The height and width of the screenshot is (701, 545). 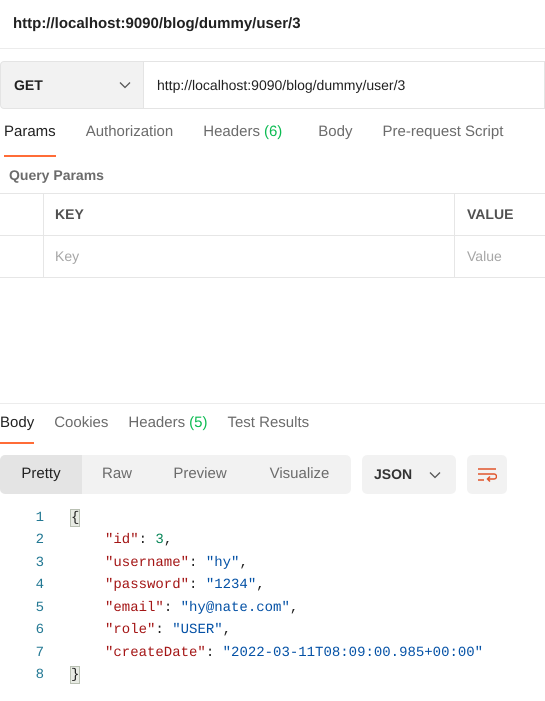 What do you see at coordinates (504, 256) in the screenshot?
I see `value-field: Value` at bounding box center [504, 256].